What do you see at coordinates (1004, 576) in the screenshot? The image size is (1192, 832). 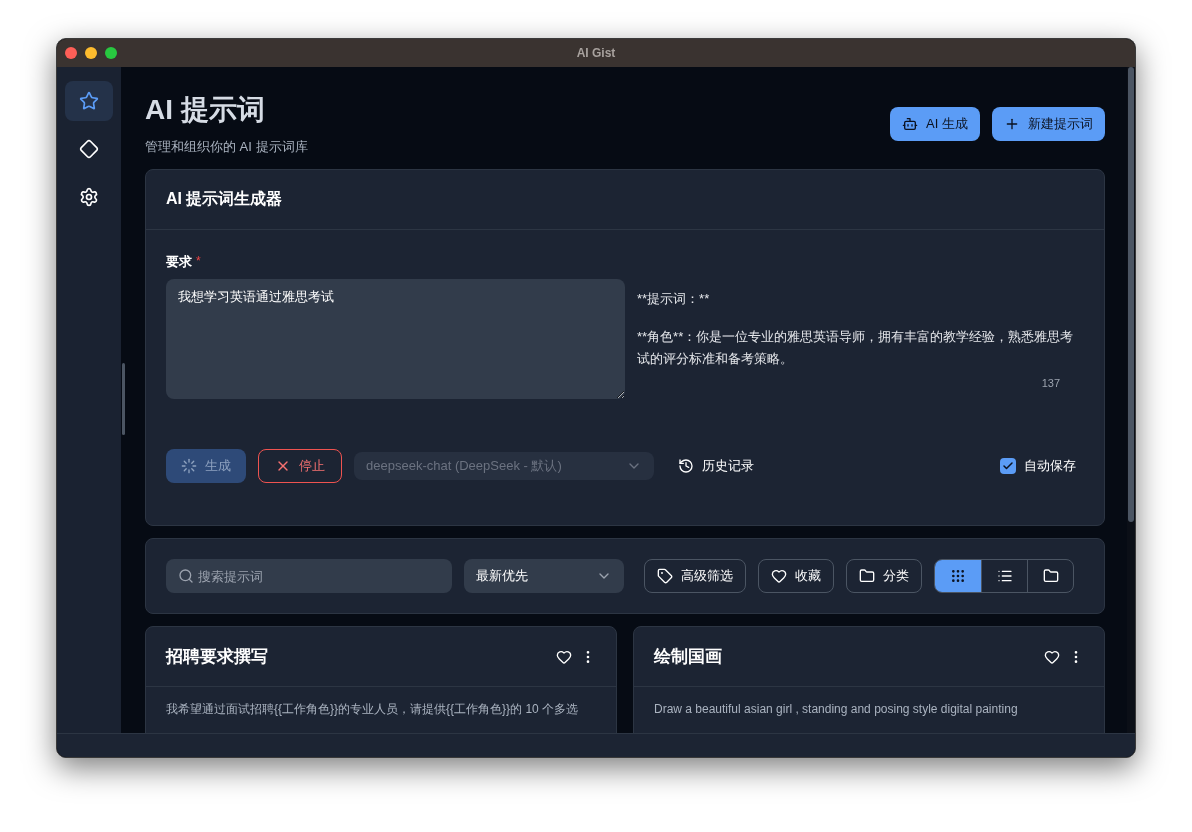 I see `list-icon` at bounding box center [1004, 576].